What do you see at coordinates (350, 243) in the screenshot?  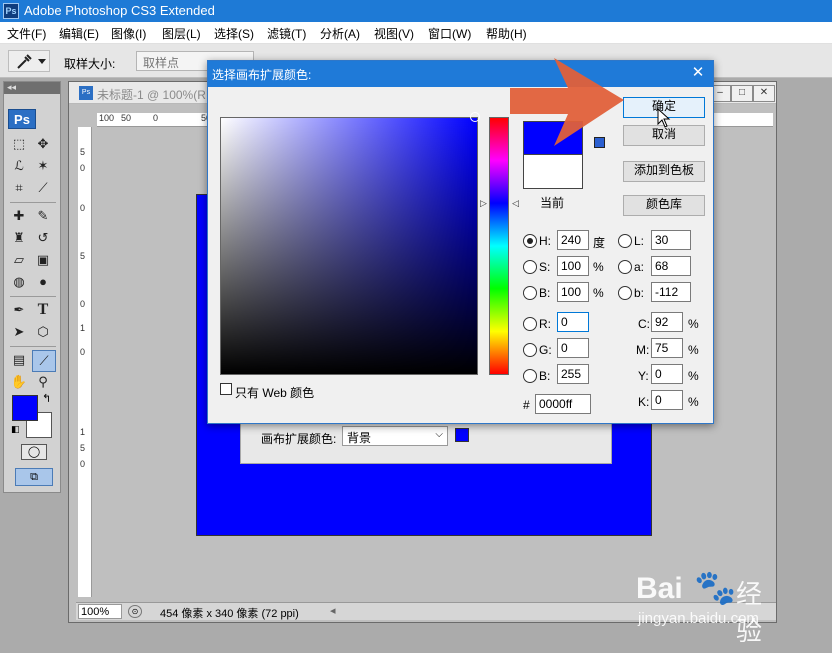 I see `saturation-brightness-field` at bounding box center [350, 243].